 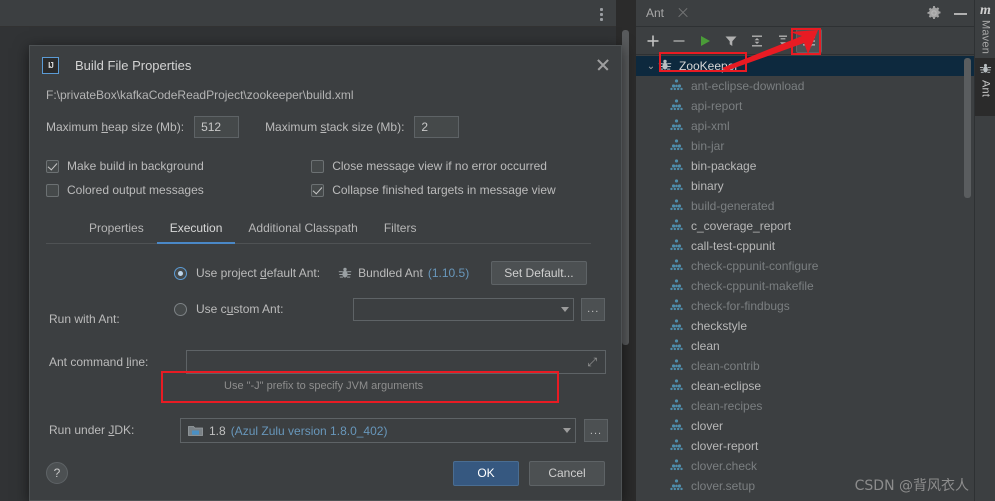 I want to click on checkbox-close-message-view: Close message view if no error occurred, so click(x=458, y=166).